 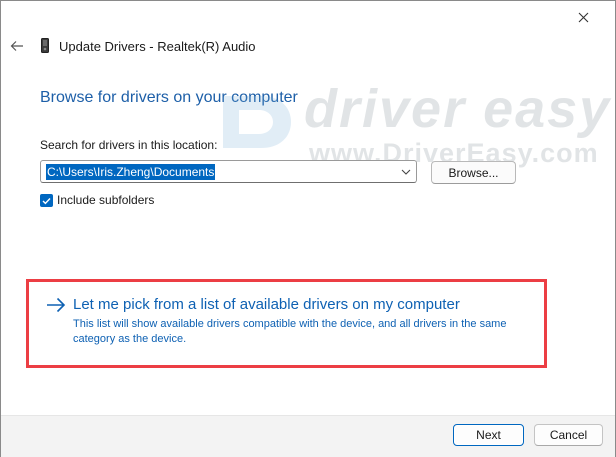 I want to click on audio-device-icon, so click(x=45, y=45).